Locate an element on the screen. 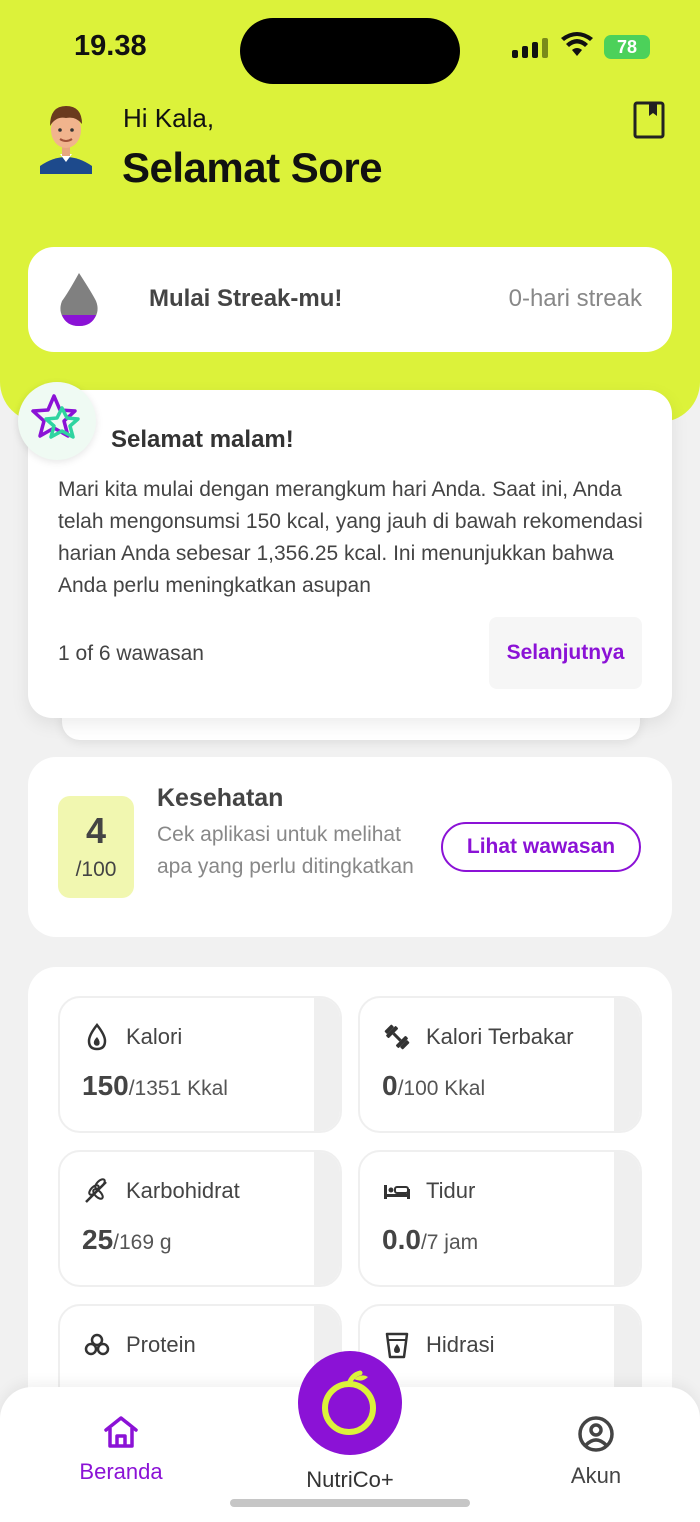  star-icon is located at coordinates (55, 416).